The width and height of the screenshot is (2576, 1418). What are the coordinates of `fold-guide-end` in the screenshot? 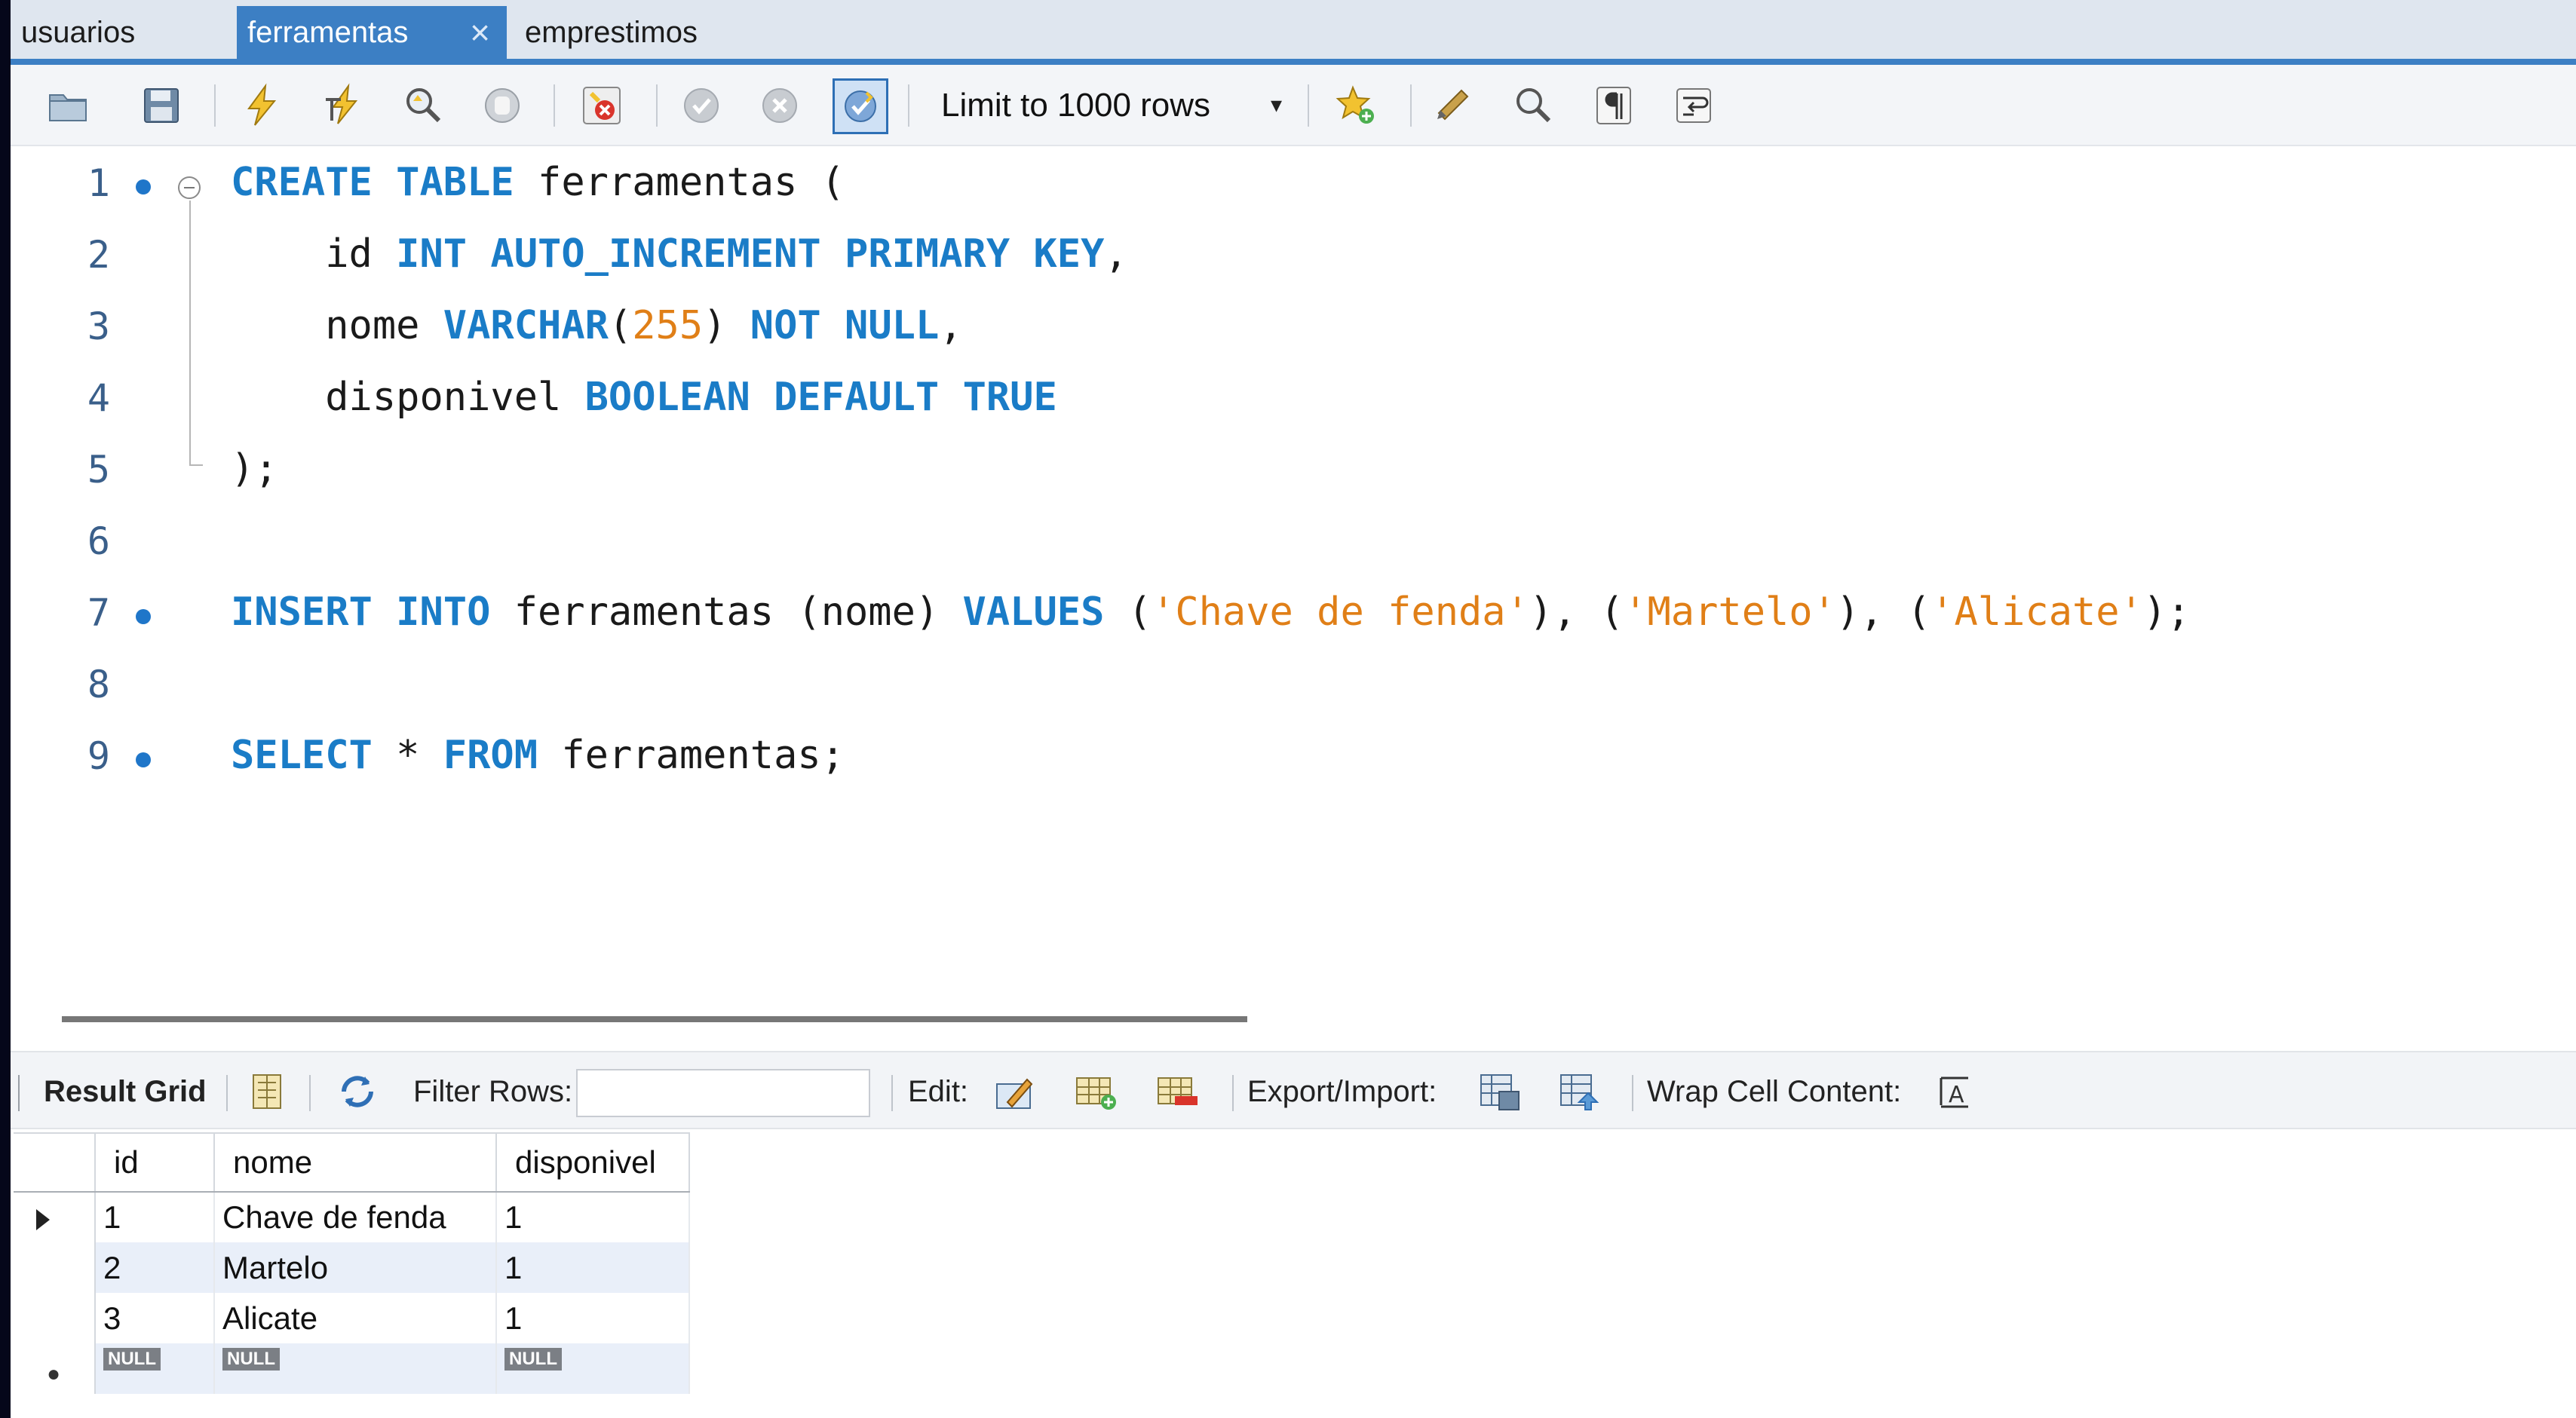 It's located at (196, 465).